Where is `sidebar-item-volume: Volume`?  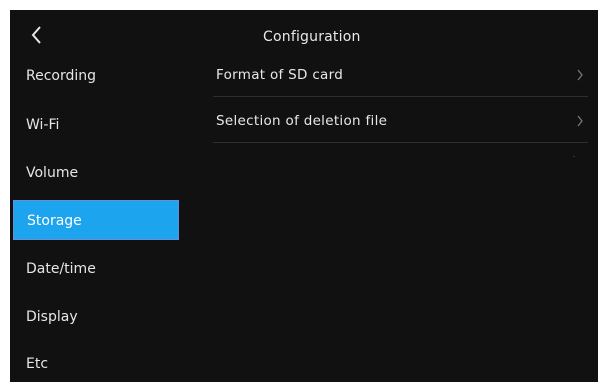 sidebar-item-volume: Volume is located at coordinates (96, 173).